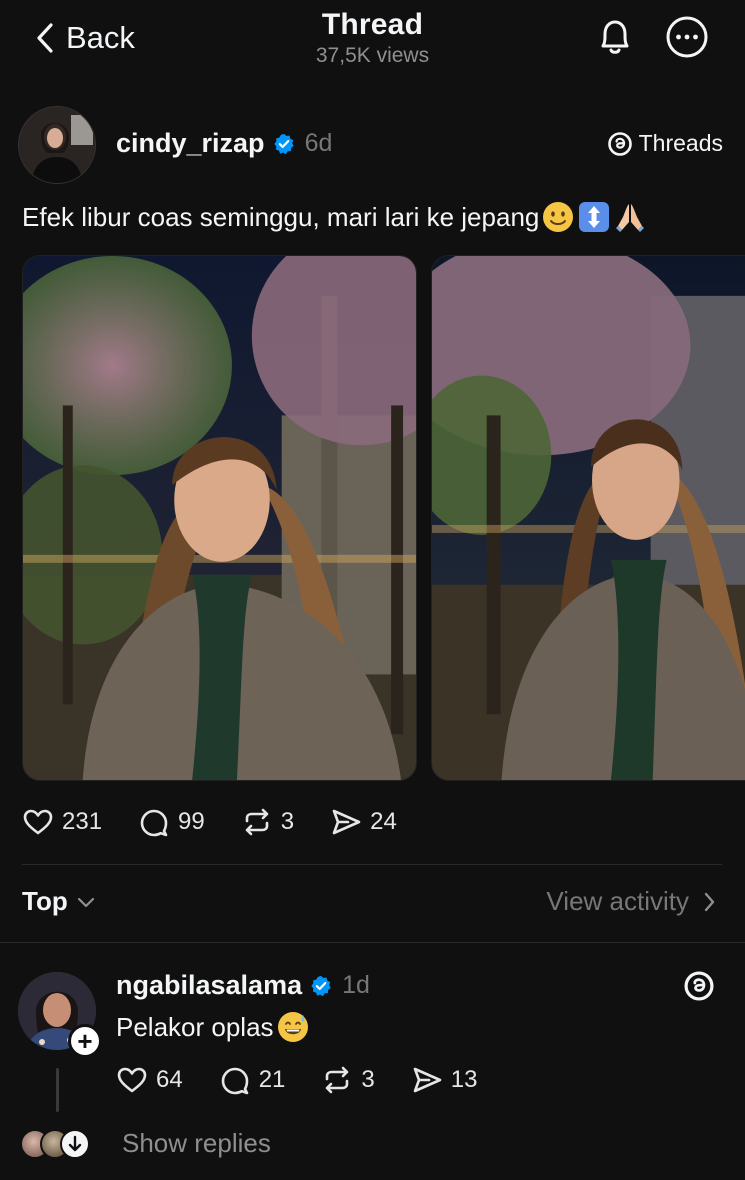 This screenshot has height=1180, width=745. I want to click on reply-comment-button: 21, so click(252, 1080).